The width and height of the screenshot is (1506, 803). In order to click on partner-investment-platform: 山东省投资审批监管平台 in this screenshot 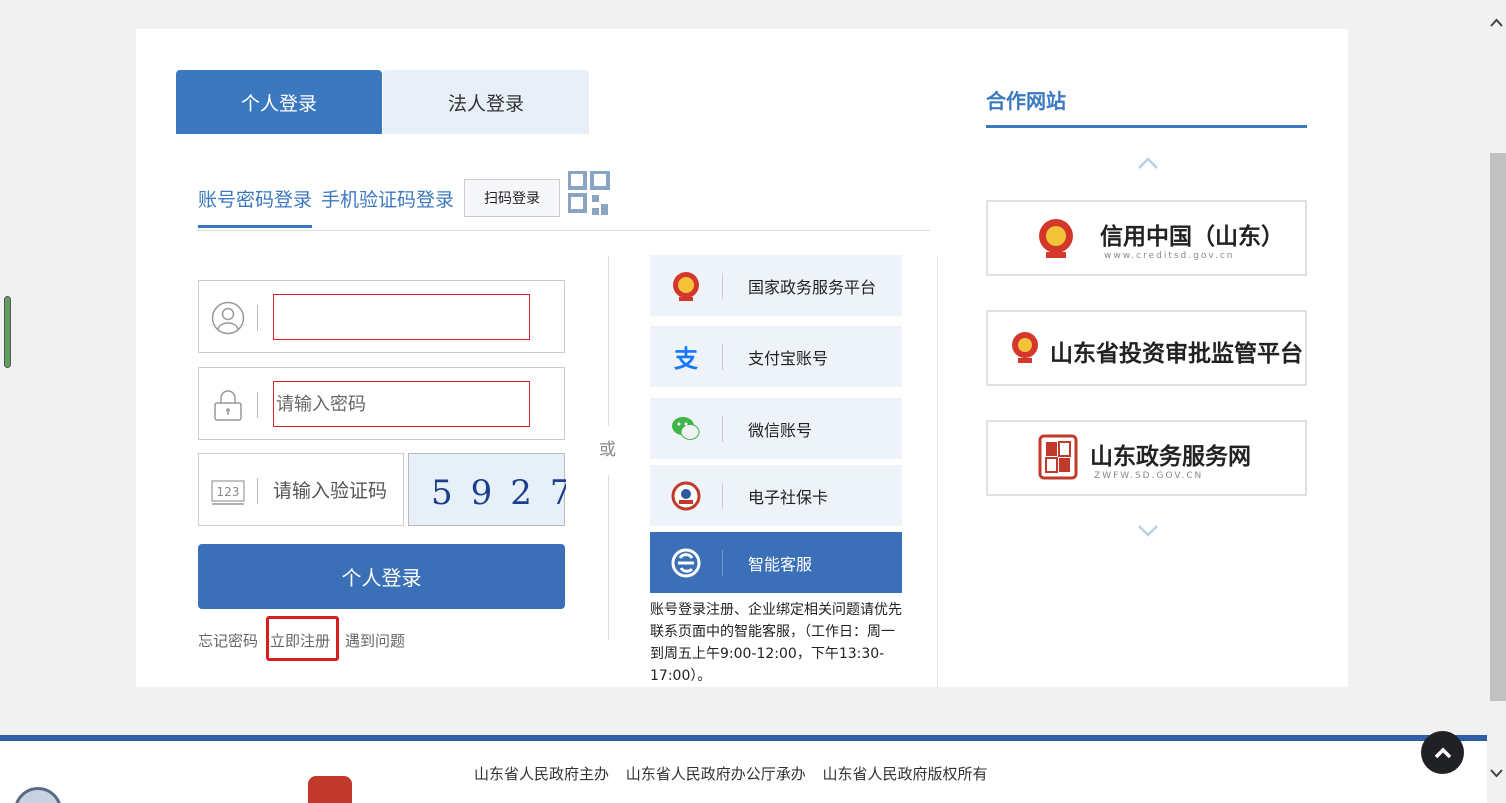, I will do `click(1146, 348)`.